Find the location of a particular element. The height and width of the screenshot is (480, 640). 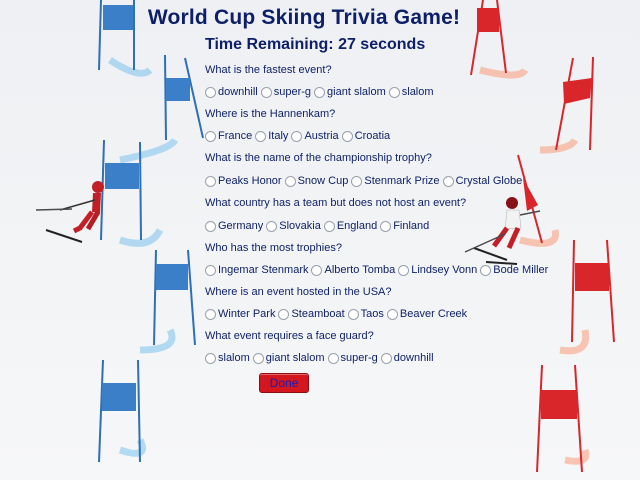

option-giant-slalom: giant slalom is located at coordinates (350, 92).